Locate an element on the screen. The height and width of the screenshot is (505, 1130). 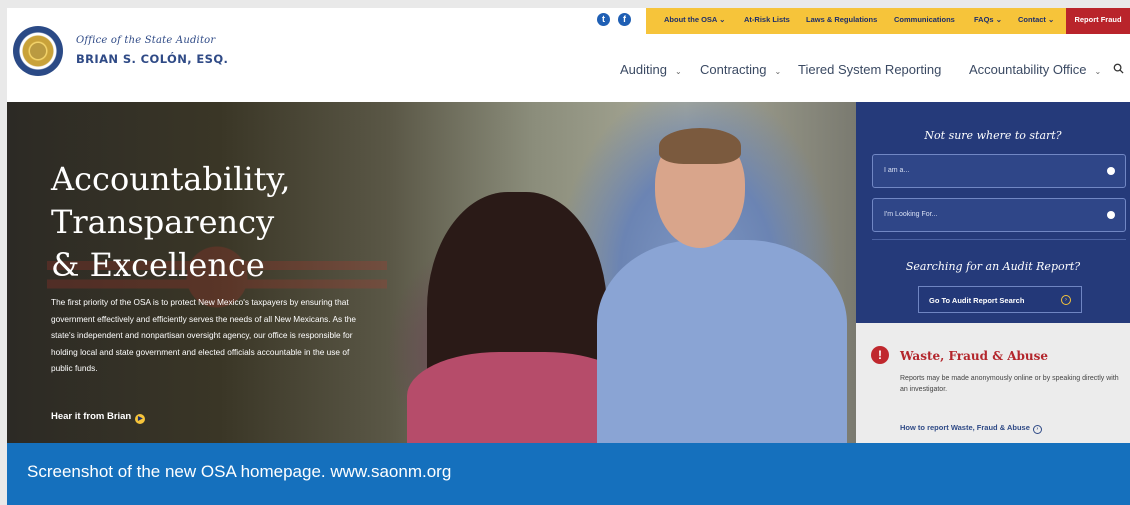
auditor-name: BRIAN S. COLÓN, ESQ. is located at coordinates (152, 59).